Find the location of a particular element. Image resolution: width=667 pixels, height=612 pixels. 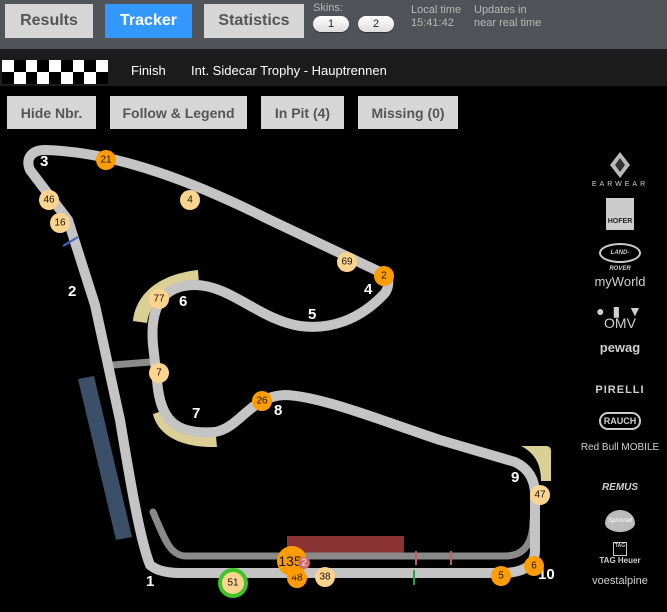

sponsor-logo-tagheuer: TAG TAG Heuer is located at coordinates (620, 553).